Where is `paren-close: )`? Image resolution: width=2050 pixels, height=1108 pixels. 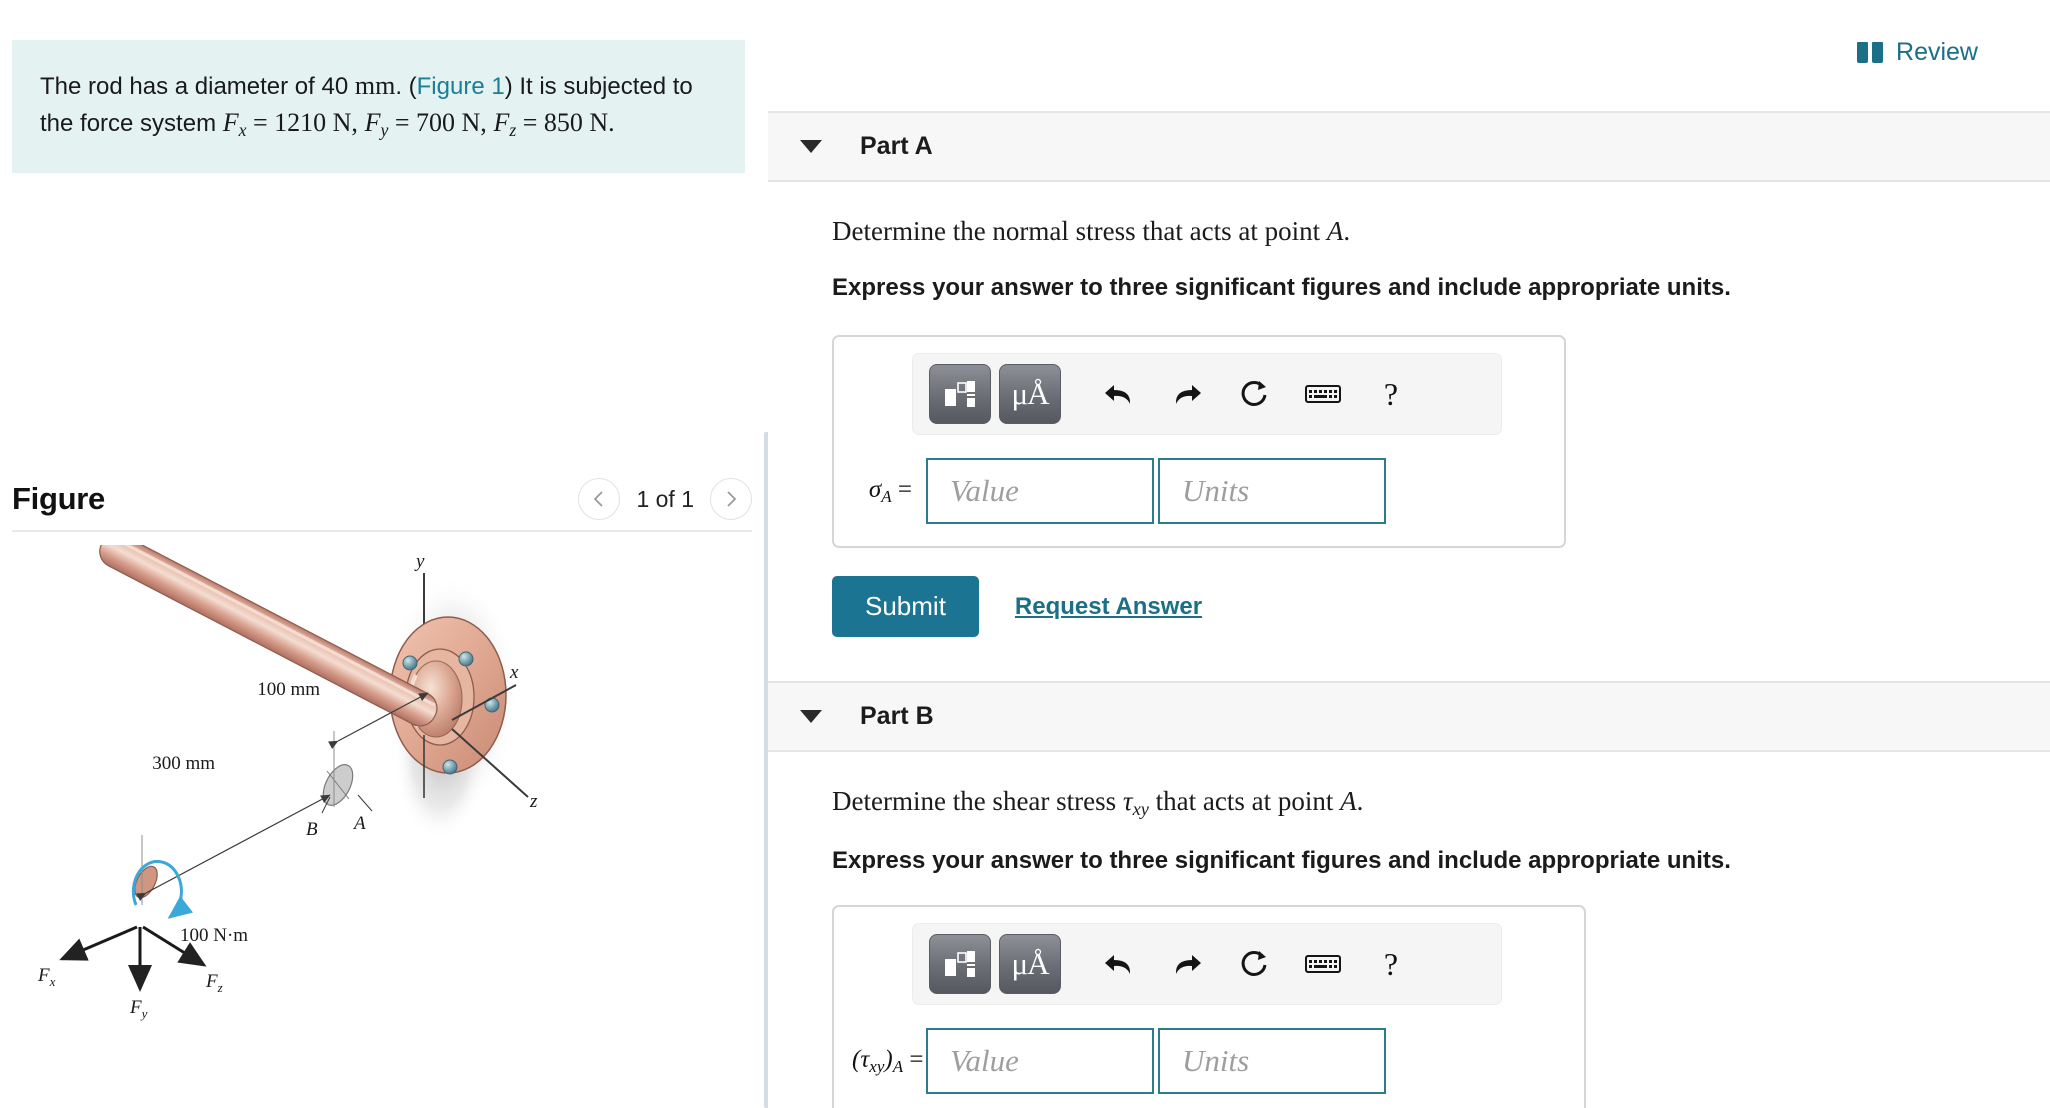
paren-close: ) is located at coordinates (888, 1059).